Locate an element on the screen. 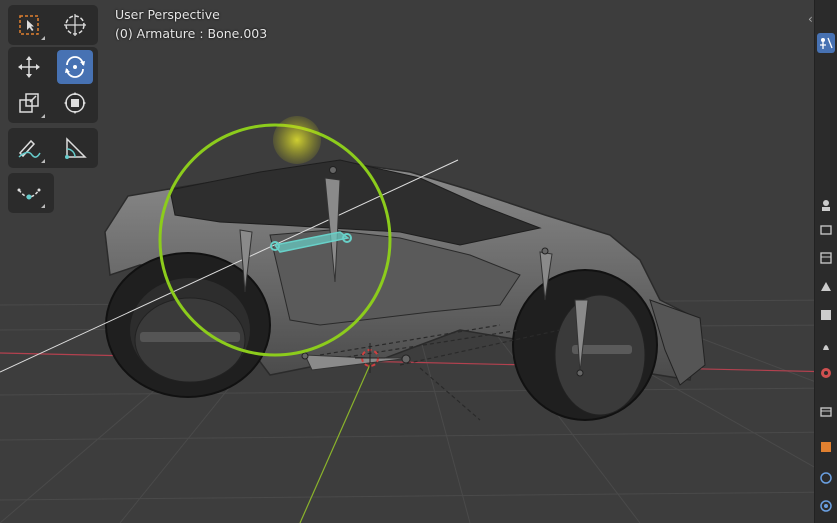  data-tab is located at coordinates (826, 506).